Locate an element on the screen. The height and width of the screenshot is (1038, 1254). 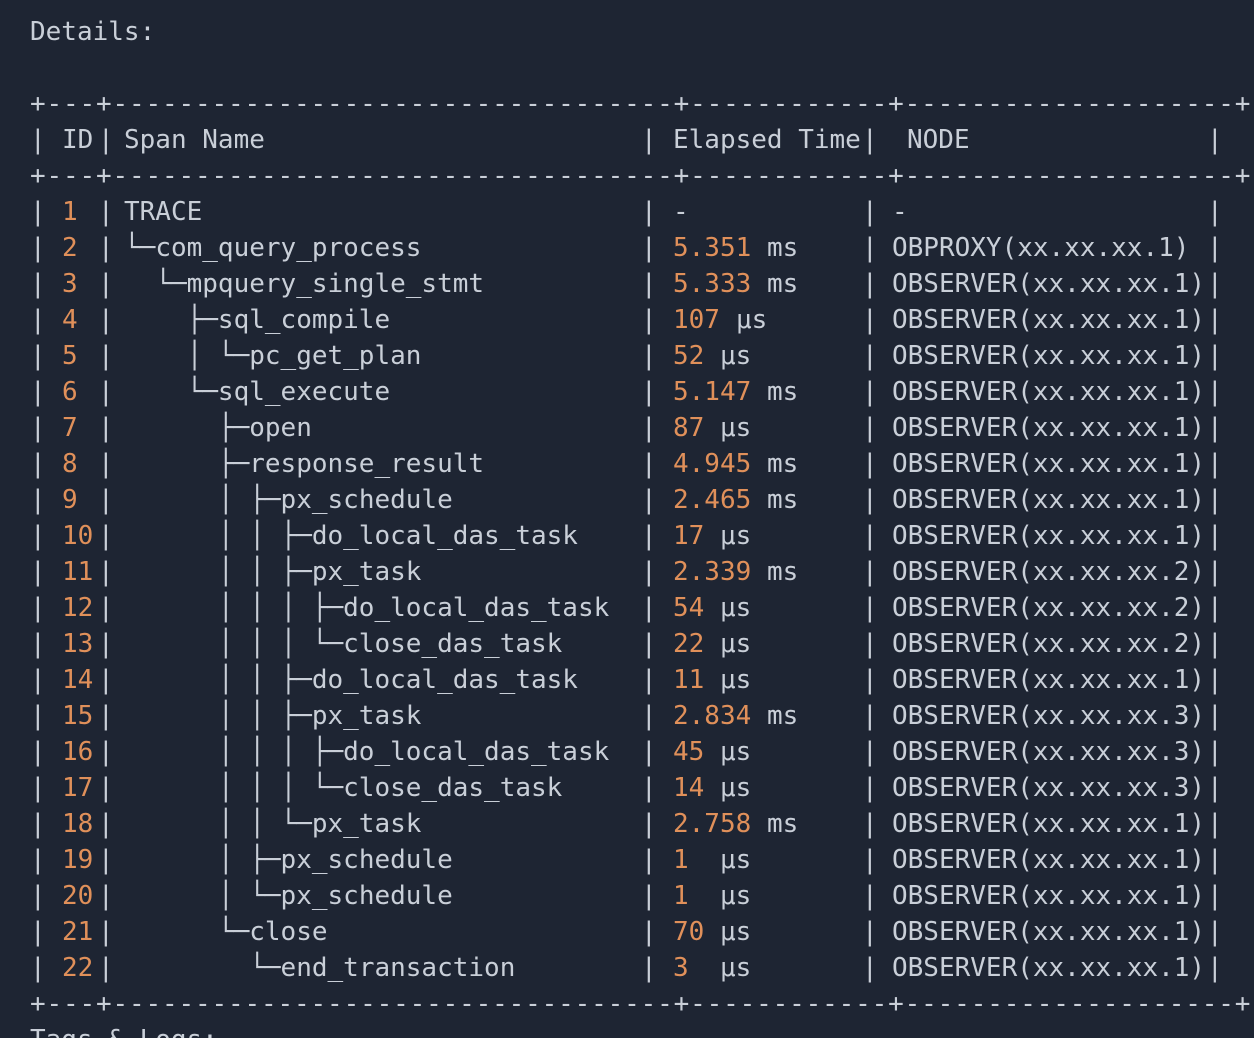
row-id: 4 is located at coordinates (70, 320).